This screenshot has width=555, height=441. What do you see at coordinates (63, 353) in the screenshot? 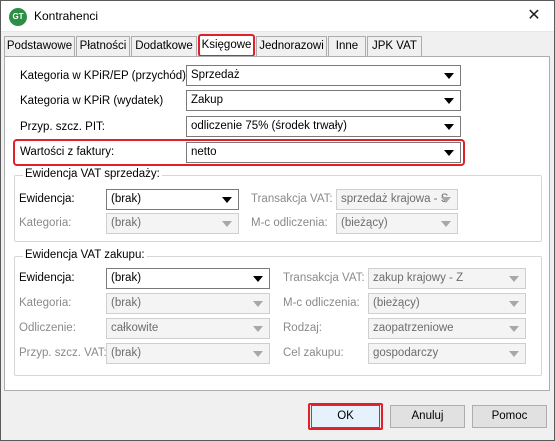
I see `purchase-vat-label: Przyp. szcz. VAT:` at bounding box center [63, 353].